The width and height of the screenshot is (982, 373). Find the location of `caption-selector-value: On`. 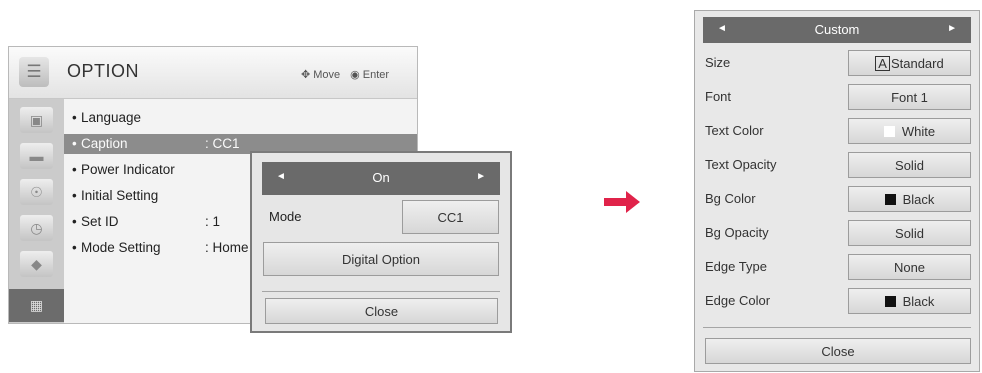

caption-selector-value: On is located at coordinates (381, 177).